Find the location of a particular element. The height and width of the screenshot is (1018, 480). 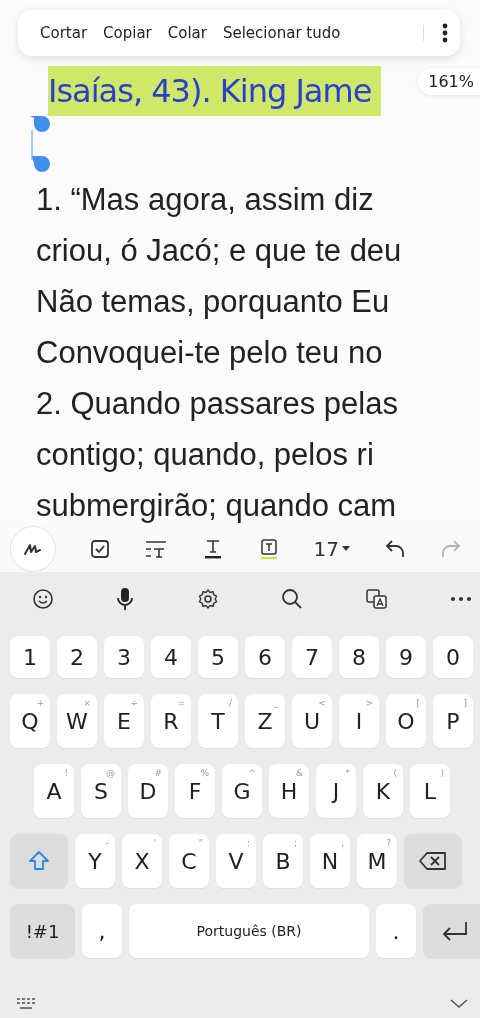

text-line: criou, ó Jacó; e que te deu is located at coordinates (219, 251).